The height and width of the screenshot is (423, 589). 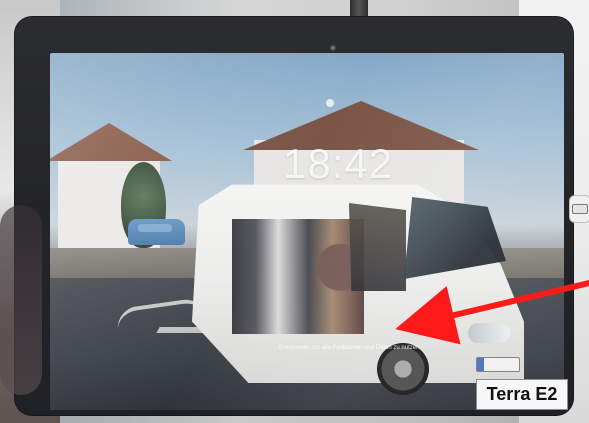 What do you see at coordinates (489, 333) in the screenshot?
I see `van-headlight` at bounding box center [489, 333].